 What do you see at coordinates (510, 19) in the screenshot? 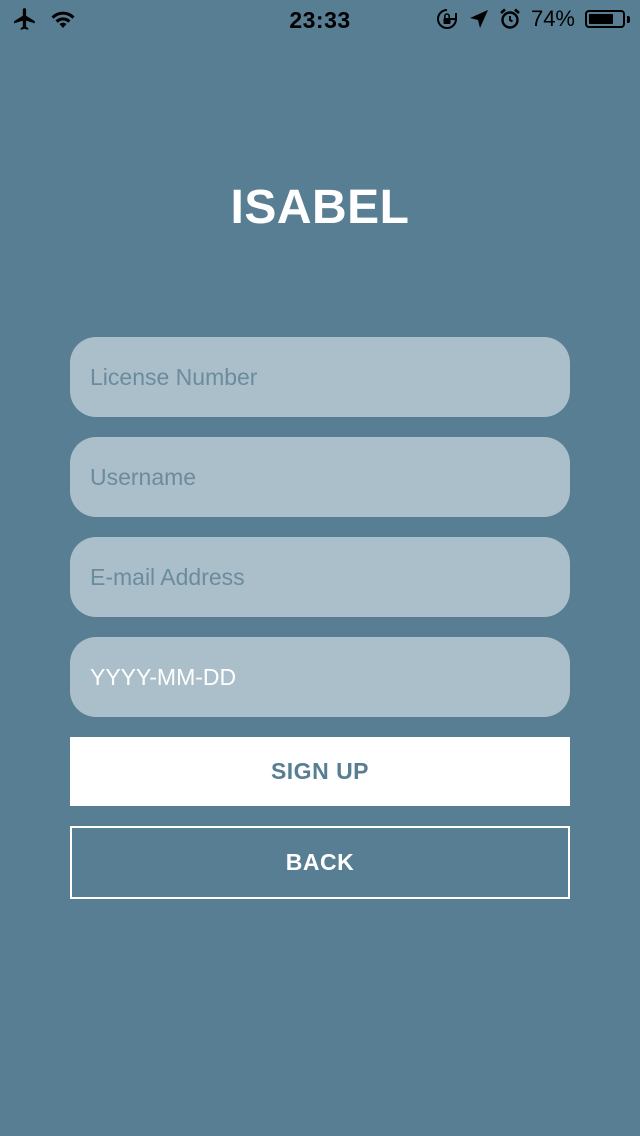
I see `alarm-icon` at bounding box center [510, 19].